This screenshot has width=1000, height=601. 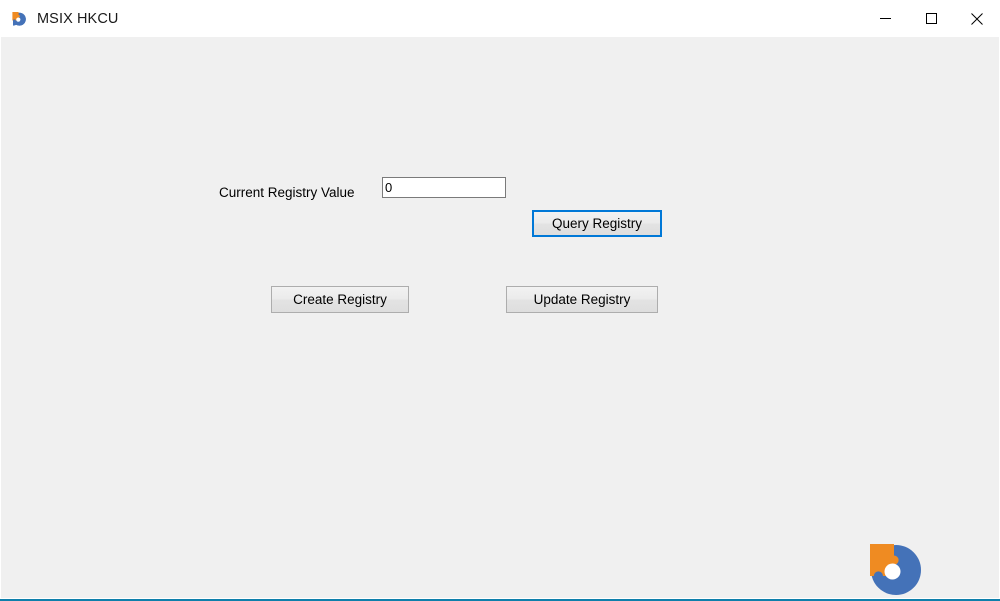 What do you see at coordinates (582, 299) in the screenshot?
I see `update-registry-button: Update Registry` at bounding box center [582, 299].